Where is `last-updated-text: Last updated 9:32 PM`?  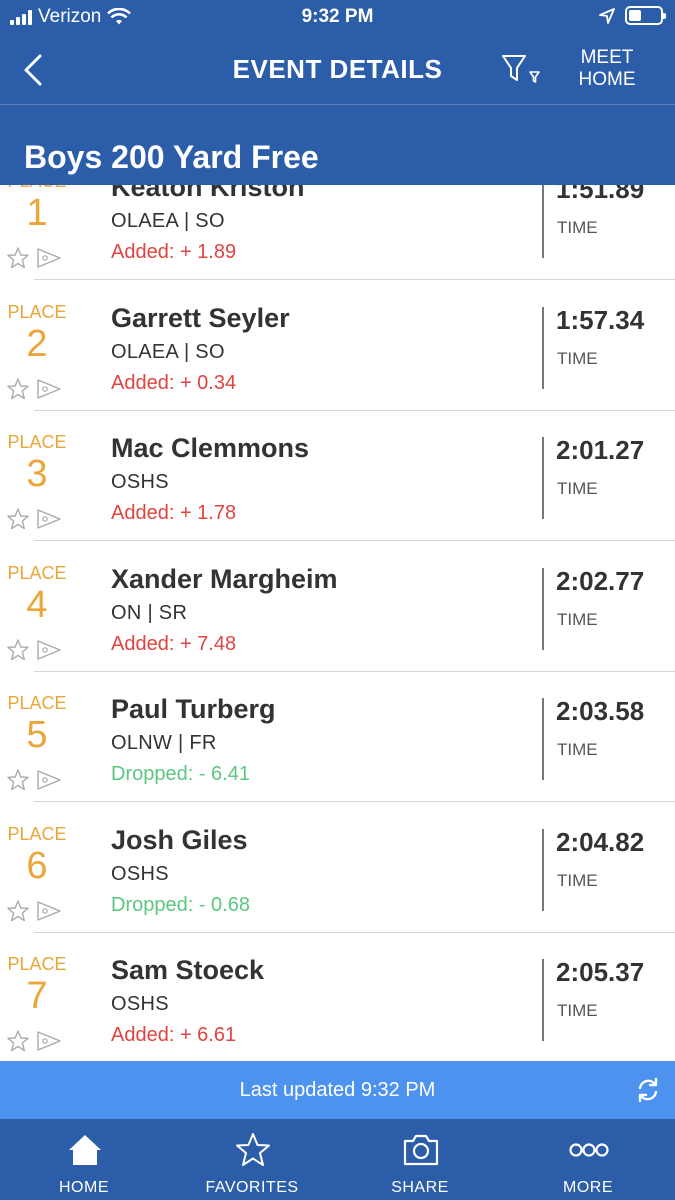 last-updated-text: Last updated 9:32 PM is located at coordinates (337, 1090).